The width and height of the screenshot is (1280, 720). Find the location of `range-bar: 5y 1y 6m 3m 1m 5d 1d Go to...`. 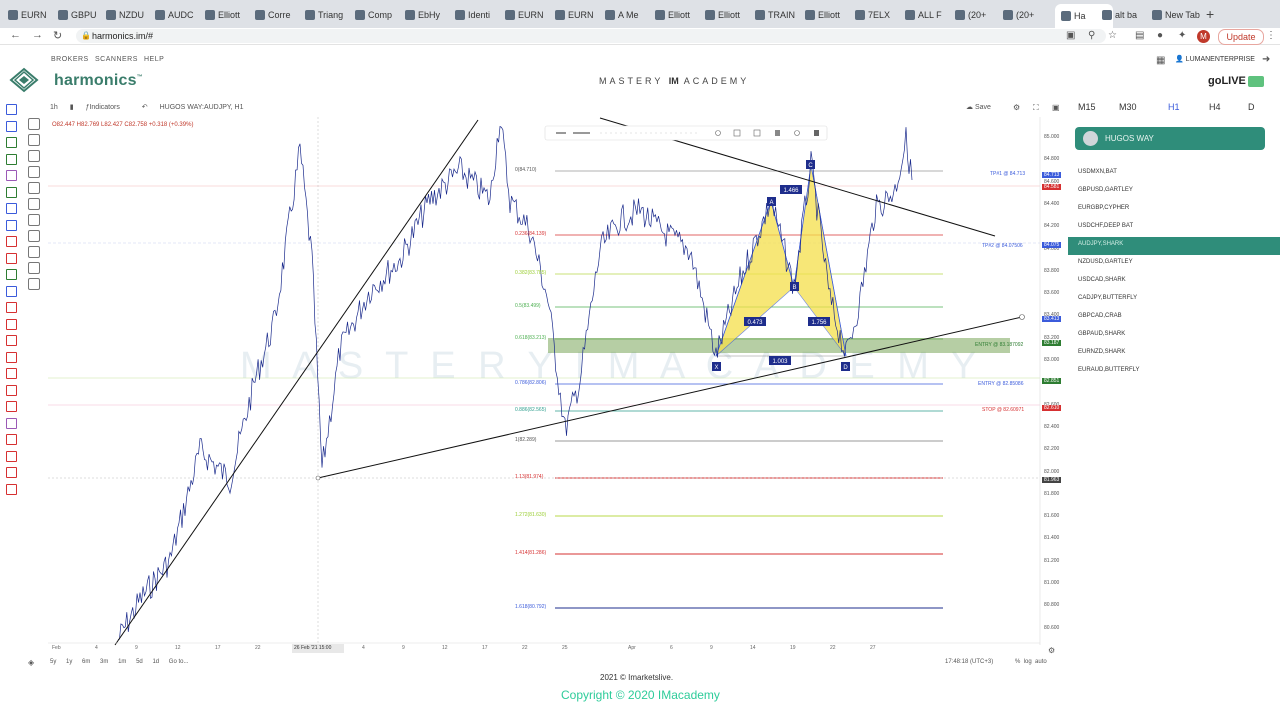

range-bar: 5y 1y 6m 3m 1m 5d 1d Go to... is located at coordinates (123, 662).